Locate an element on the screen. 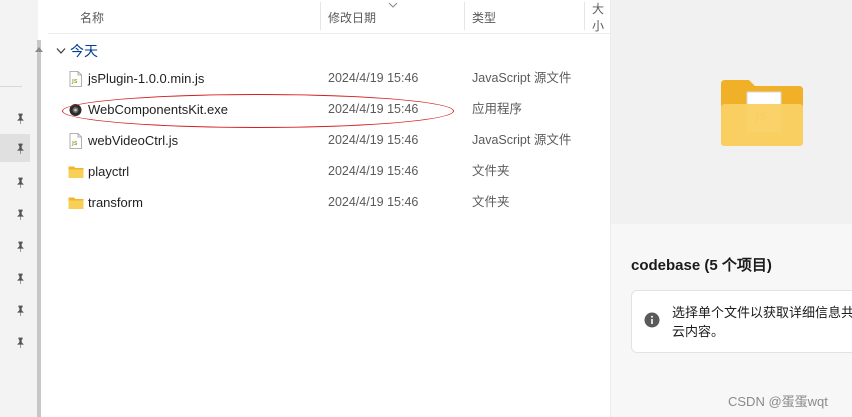 The image size is (852, 417). details-title: codebase (5 个项目) is located at coordinates (701, 265).